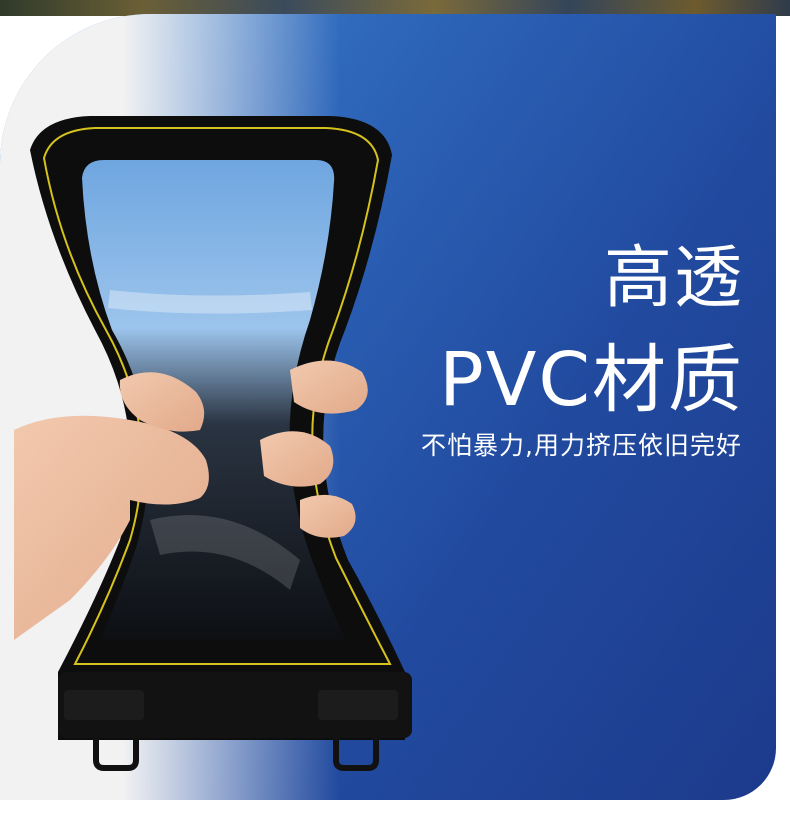 This screenshot has width=790, height=817. Describe the element at coordinates (581, 445) in the screenshot. I see `subheadline: 不怕暴力,用力挤压依旧完好` at that location.